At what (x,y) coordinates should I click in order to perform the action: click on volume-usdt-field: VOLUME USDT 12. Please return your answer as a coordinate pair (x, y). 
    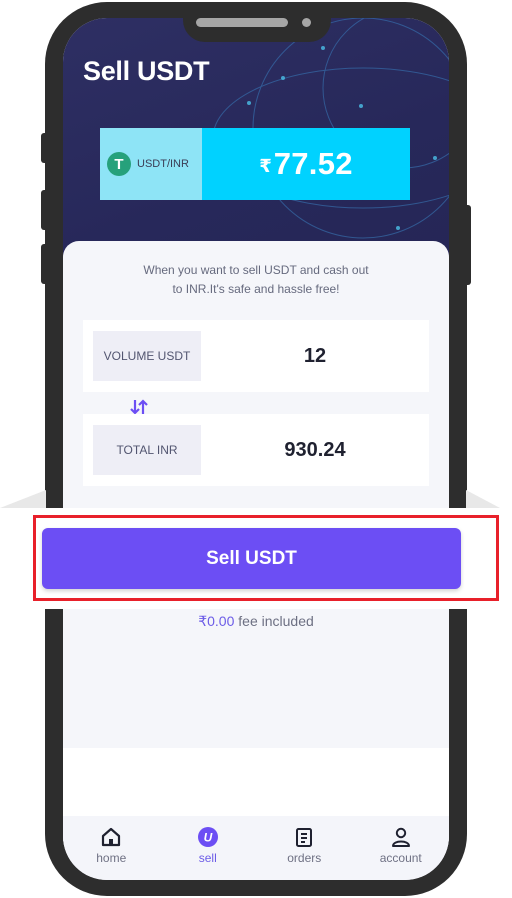
    Looking at the image, I should click on (256, 356).